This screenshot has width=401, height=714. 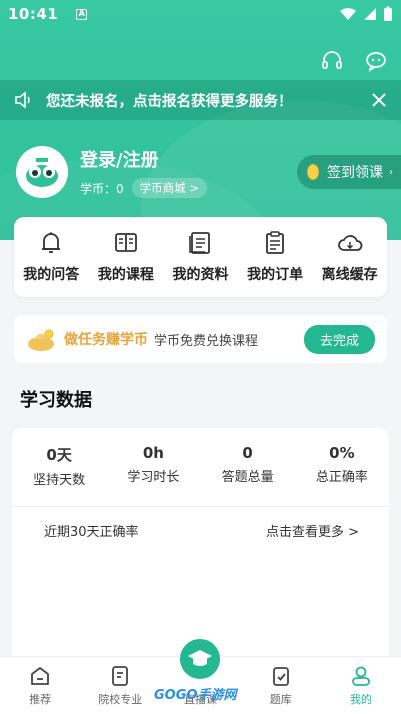 I want to click on avatar, so click(x=42, y=172).